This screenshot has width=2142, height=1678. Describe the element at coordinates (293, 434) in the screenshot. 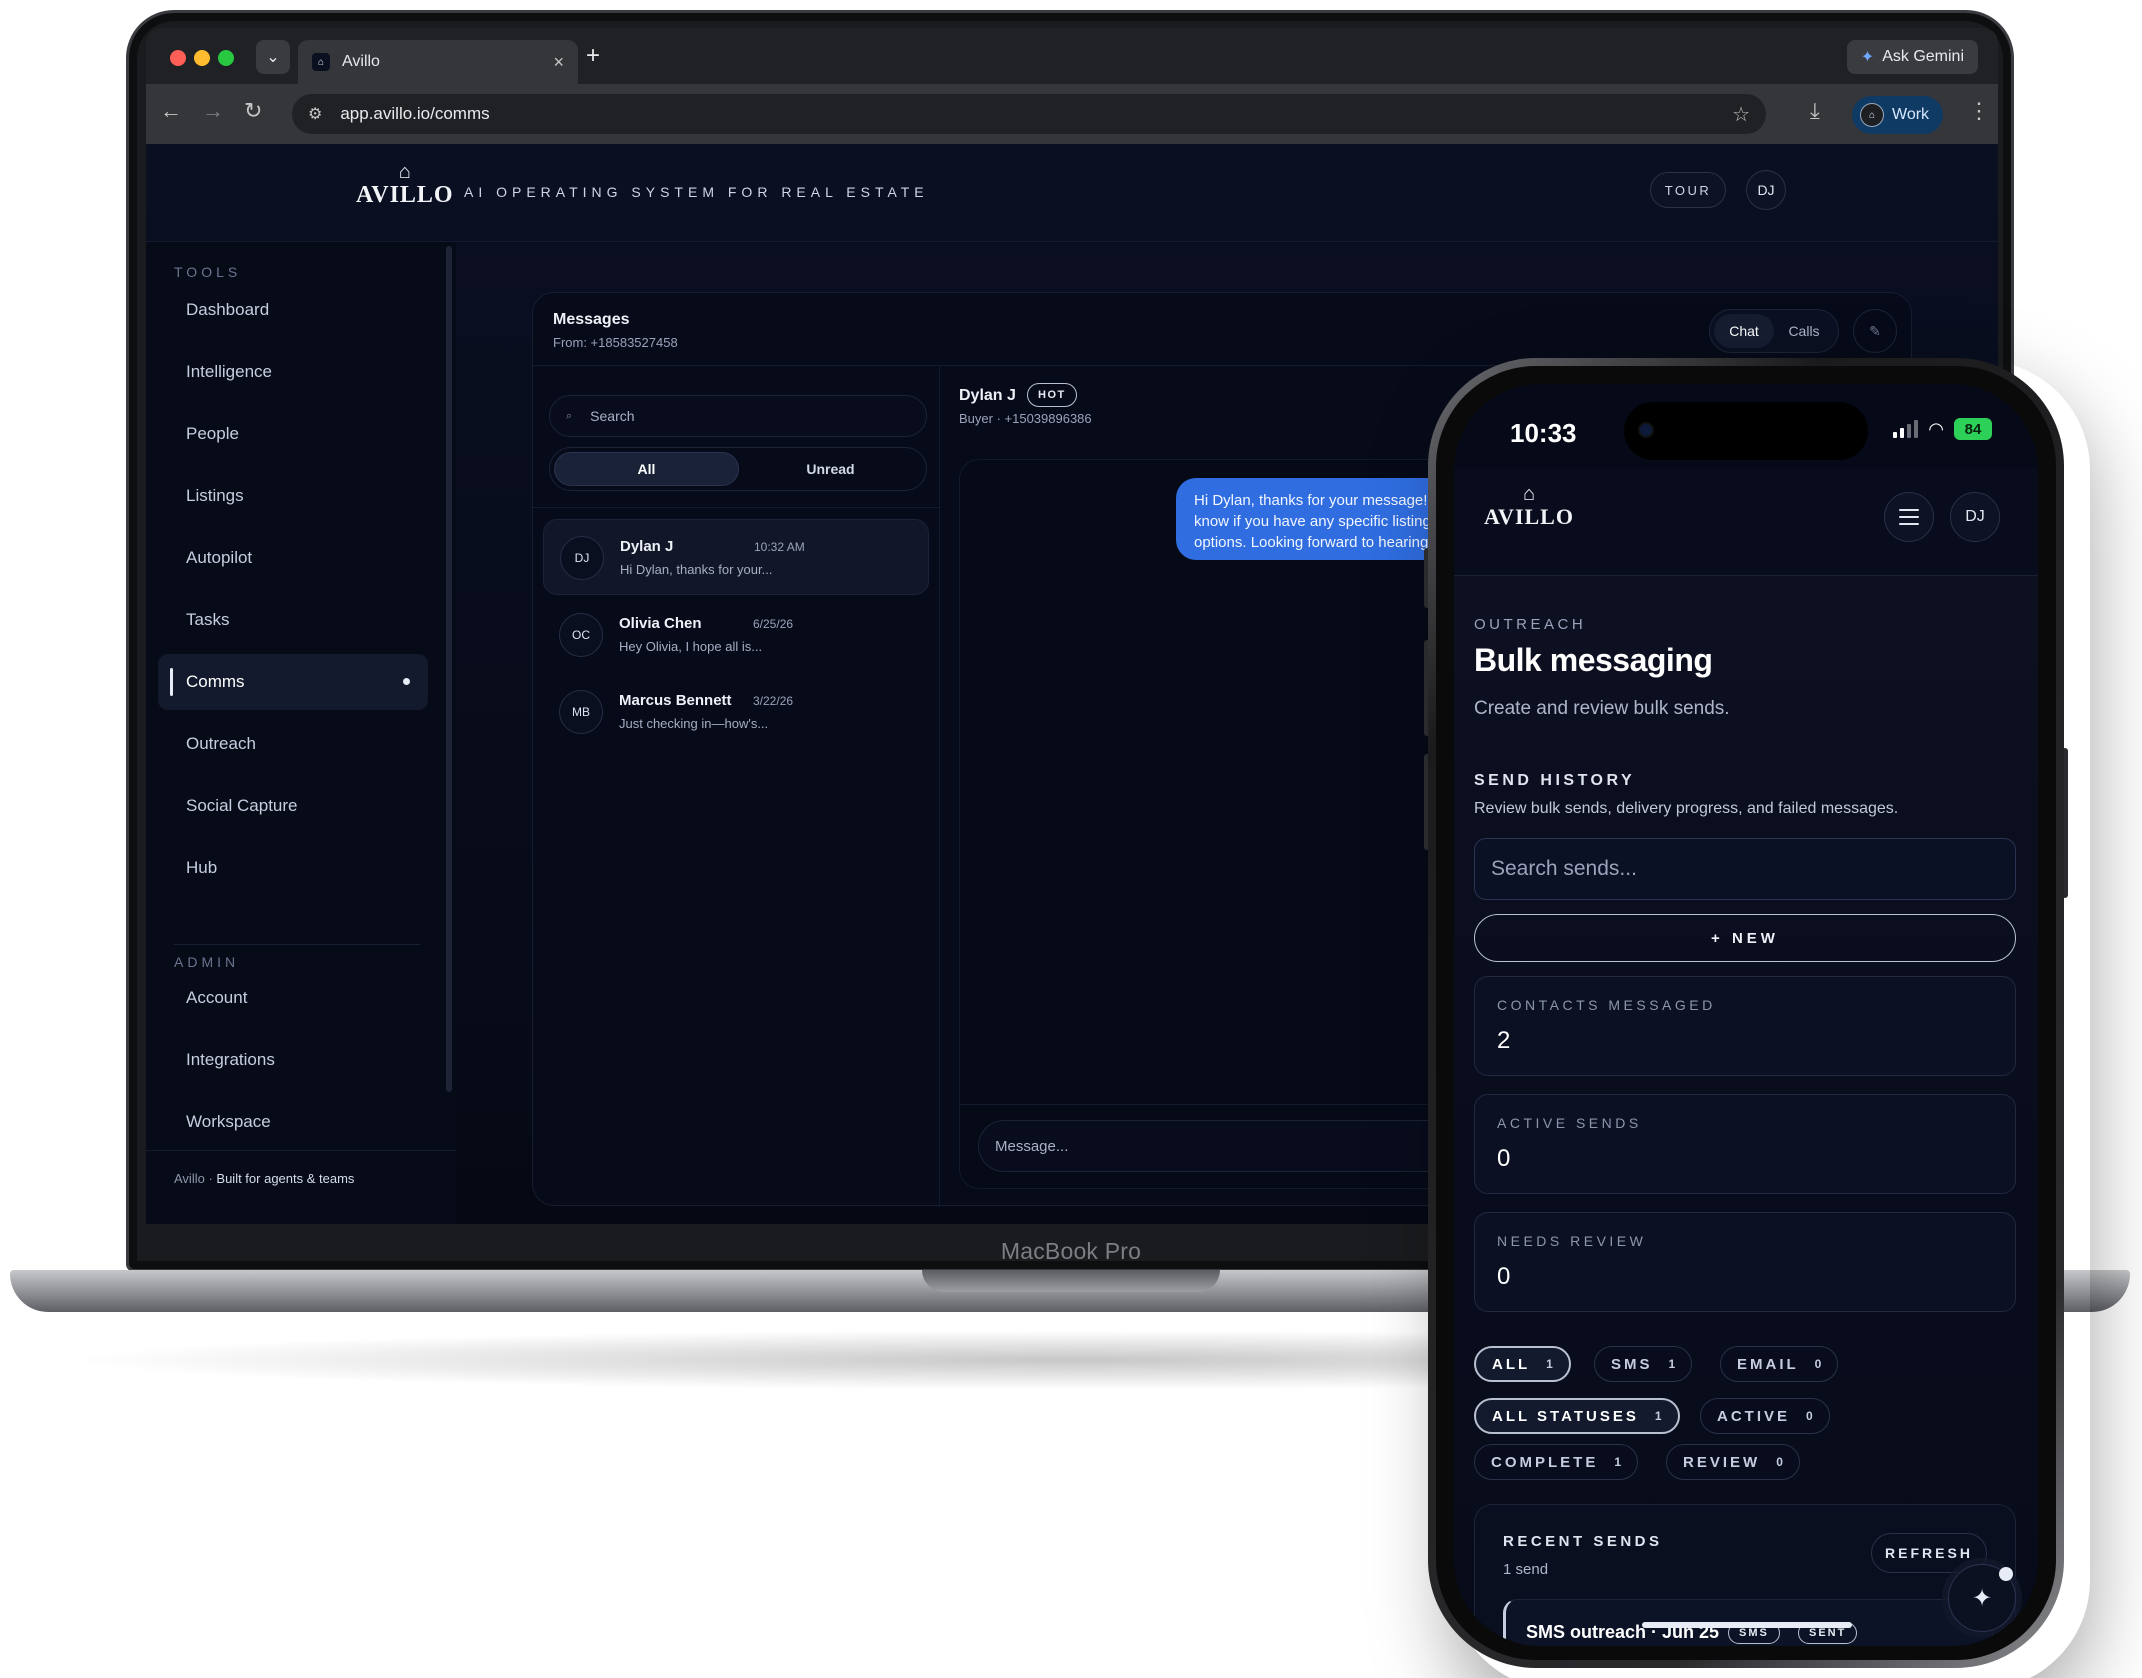

I see `sidebar-item-people: People` at that location.